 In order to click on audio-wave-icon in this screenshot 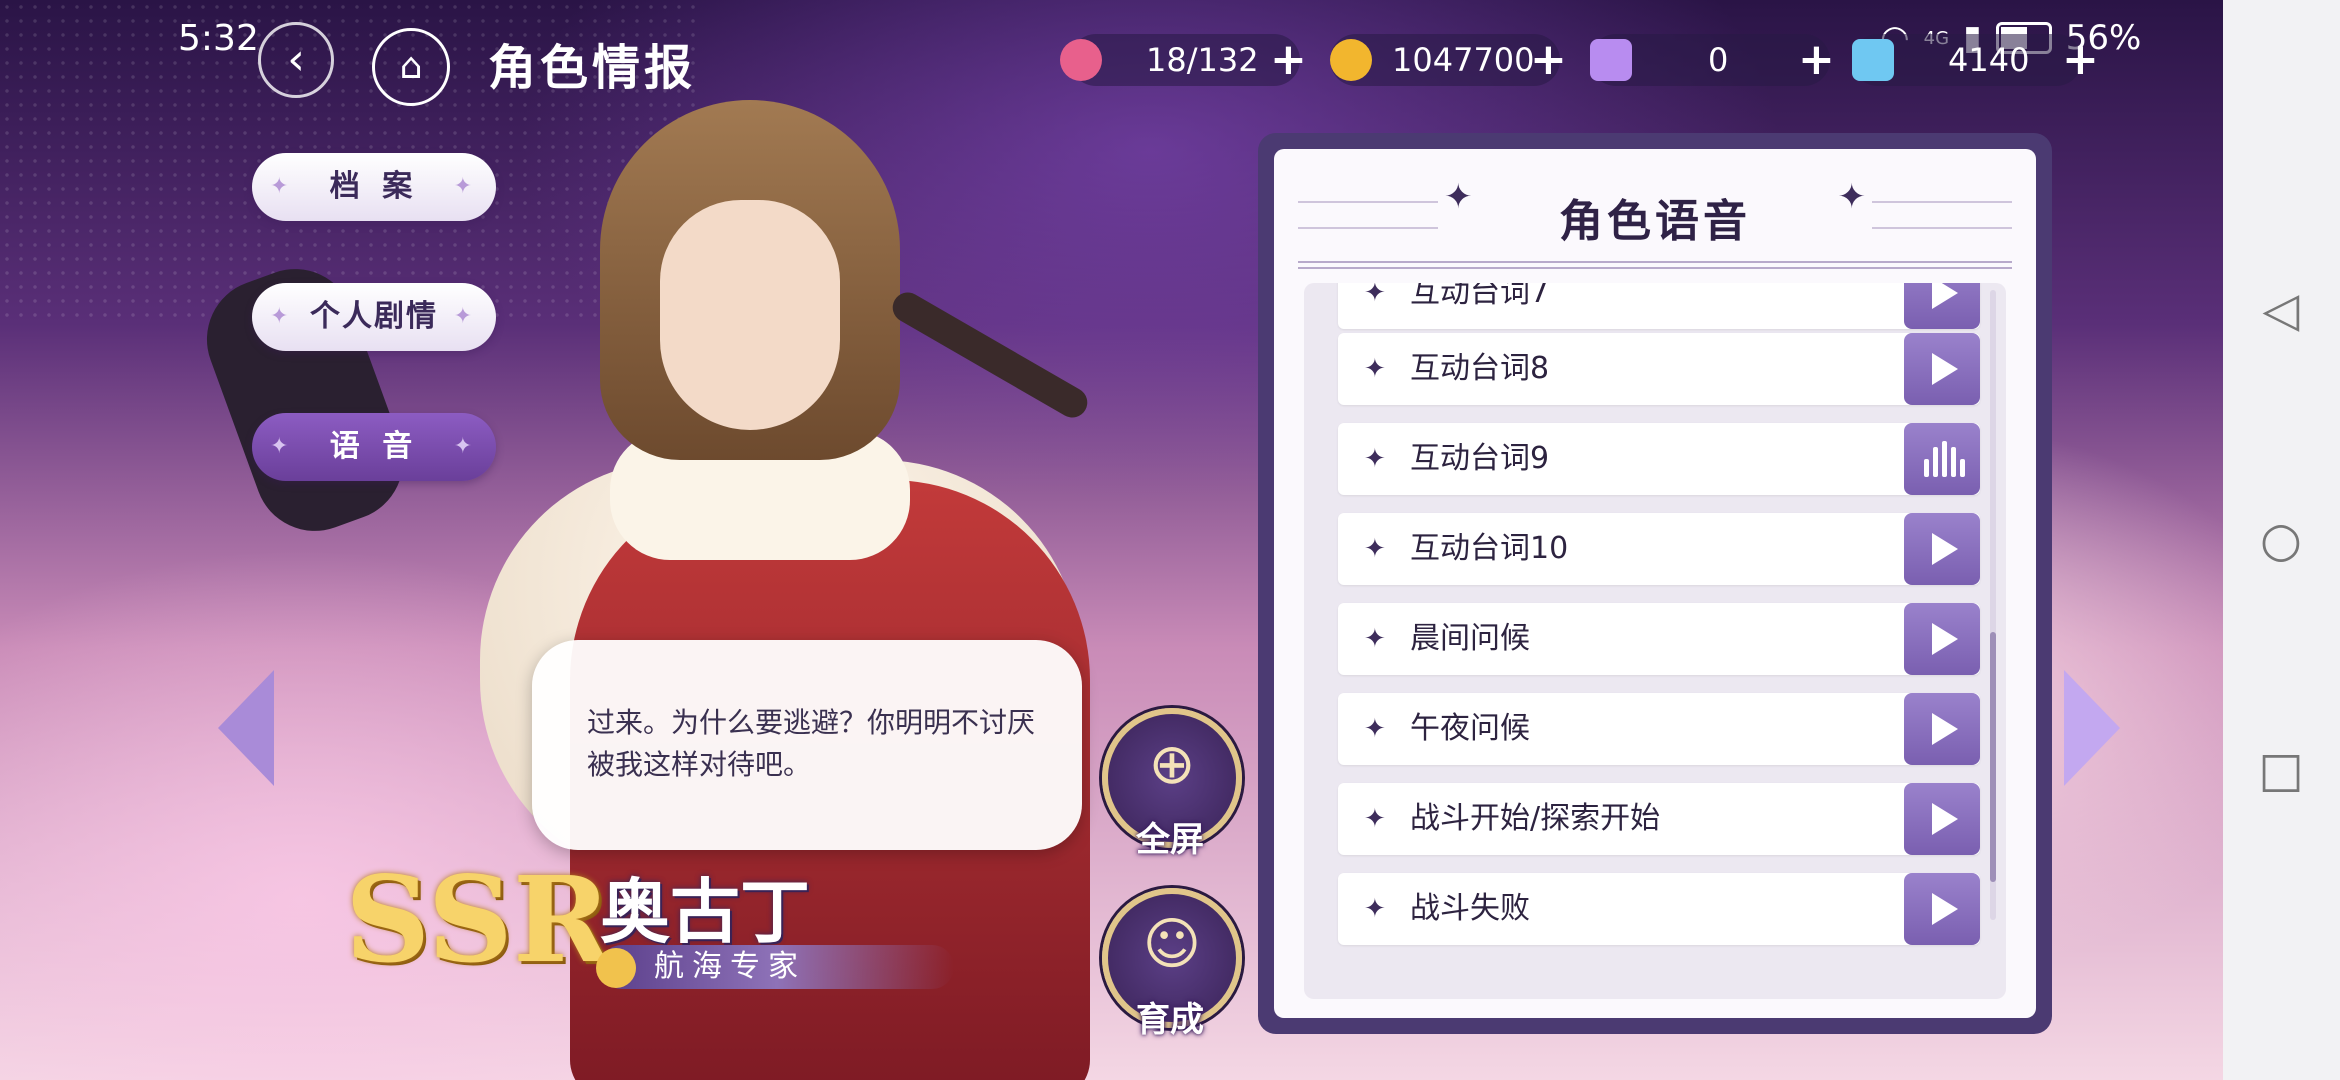, I will do `click(1944, 459)`.